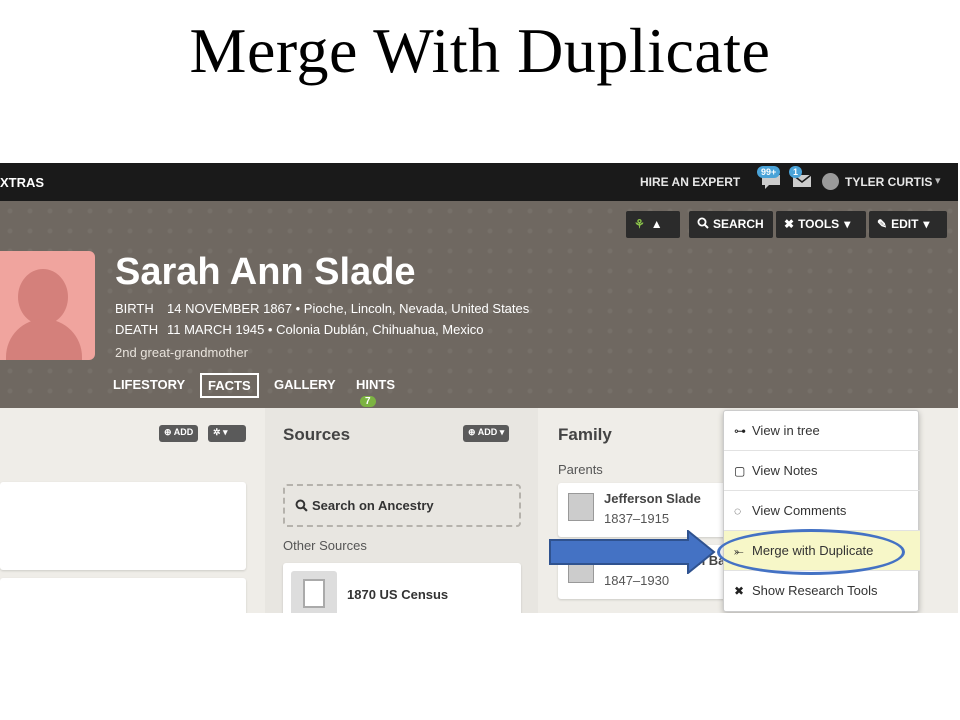 The image size is (960, 720). I want to click on tools-button: ✖ TOOLS ▾, so click(821, 224).